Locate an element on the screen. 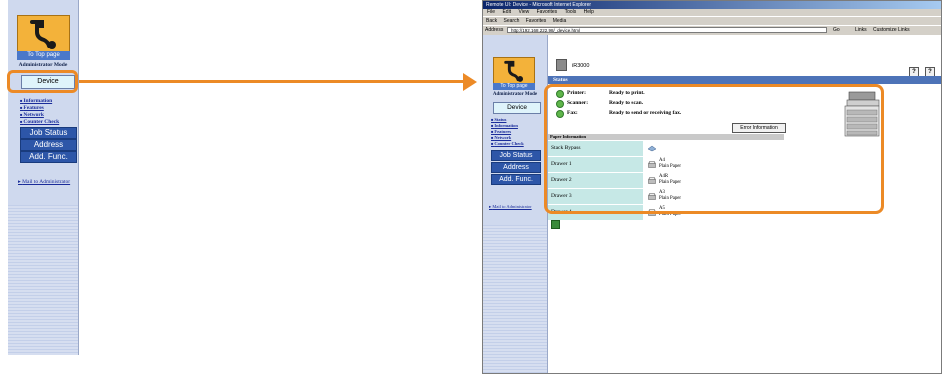 This screenshot has width=942, height=374. menu-bar: File Edit View Favorites Tools Help is located at coordinates (712, 12).